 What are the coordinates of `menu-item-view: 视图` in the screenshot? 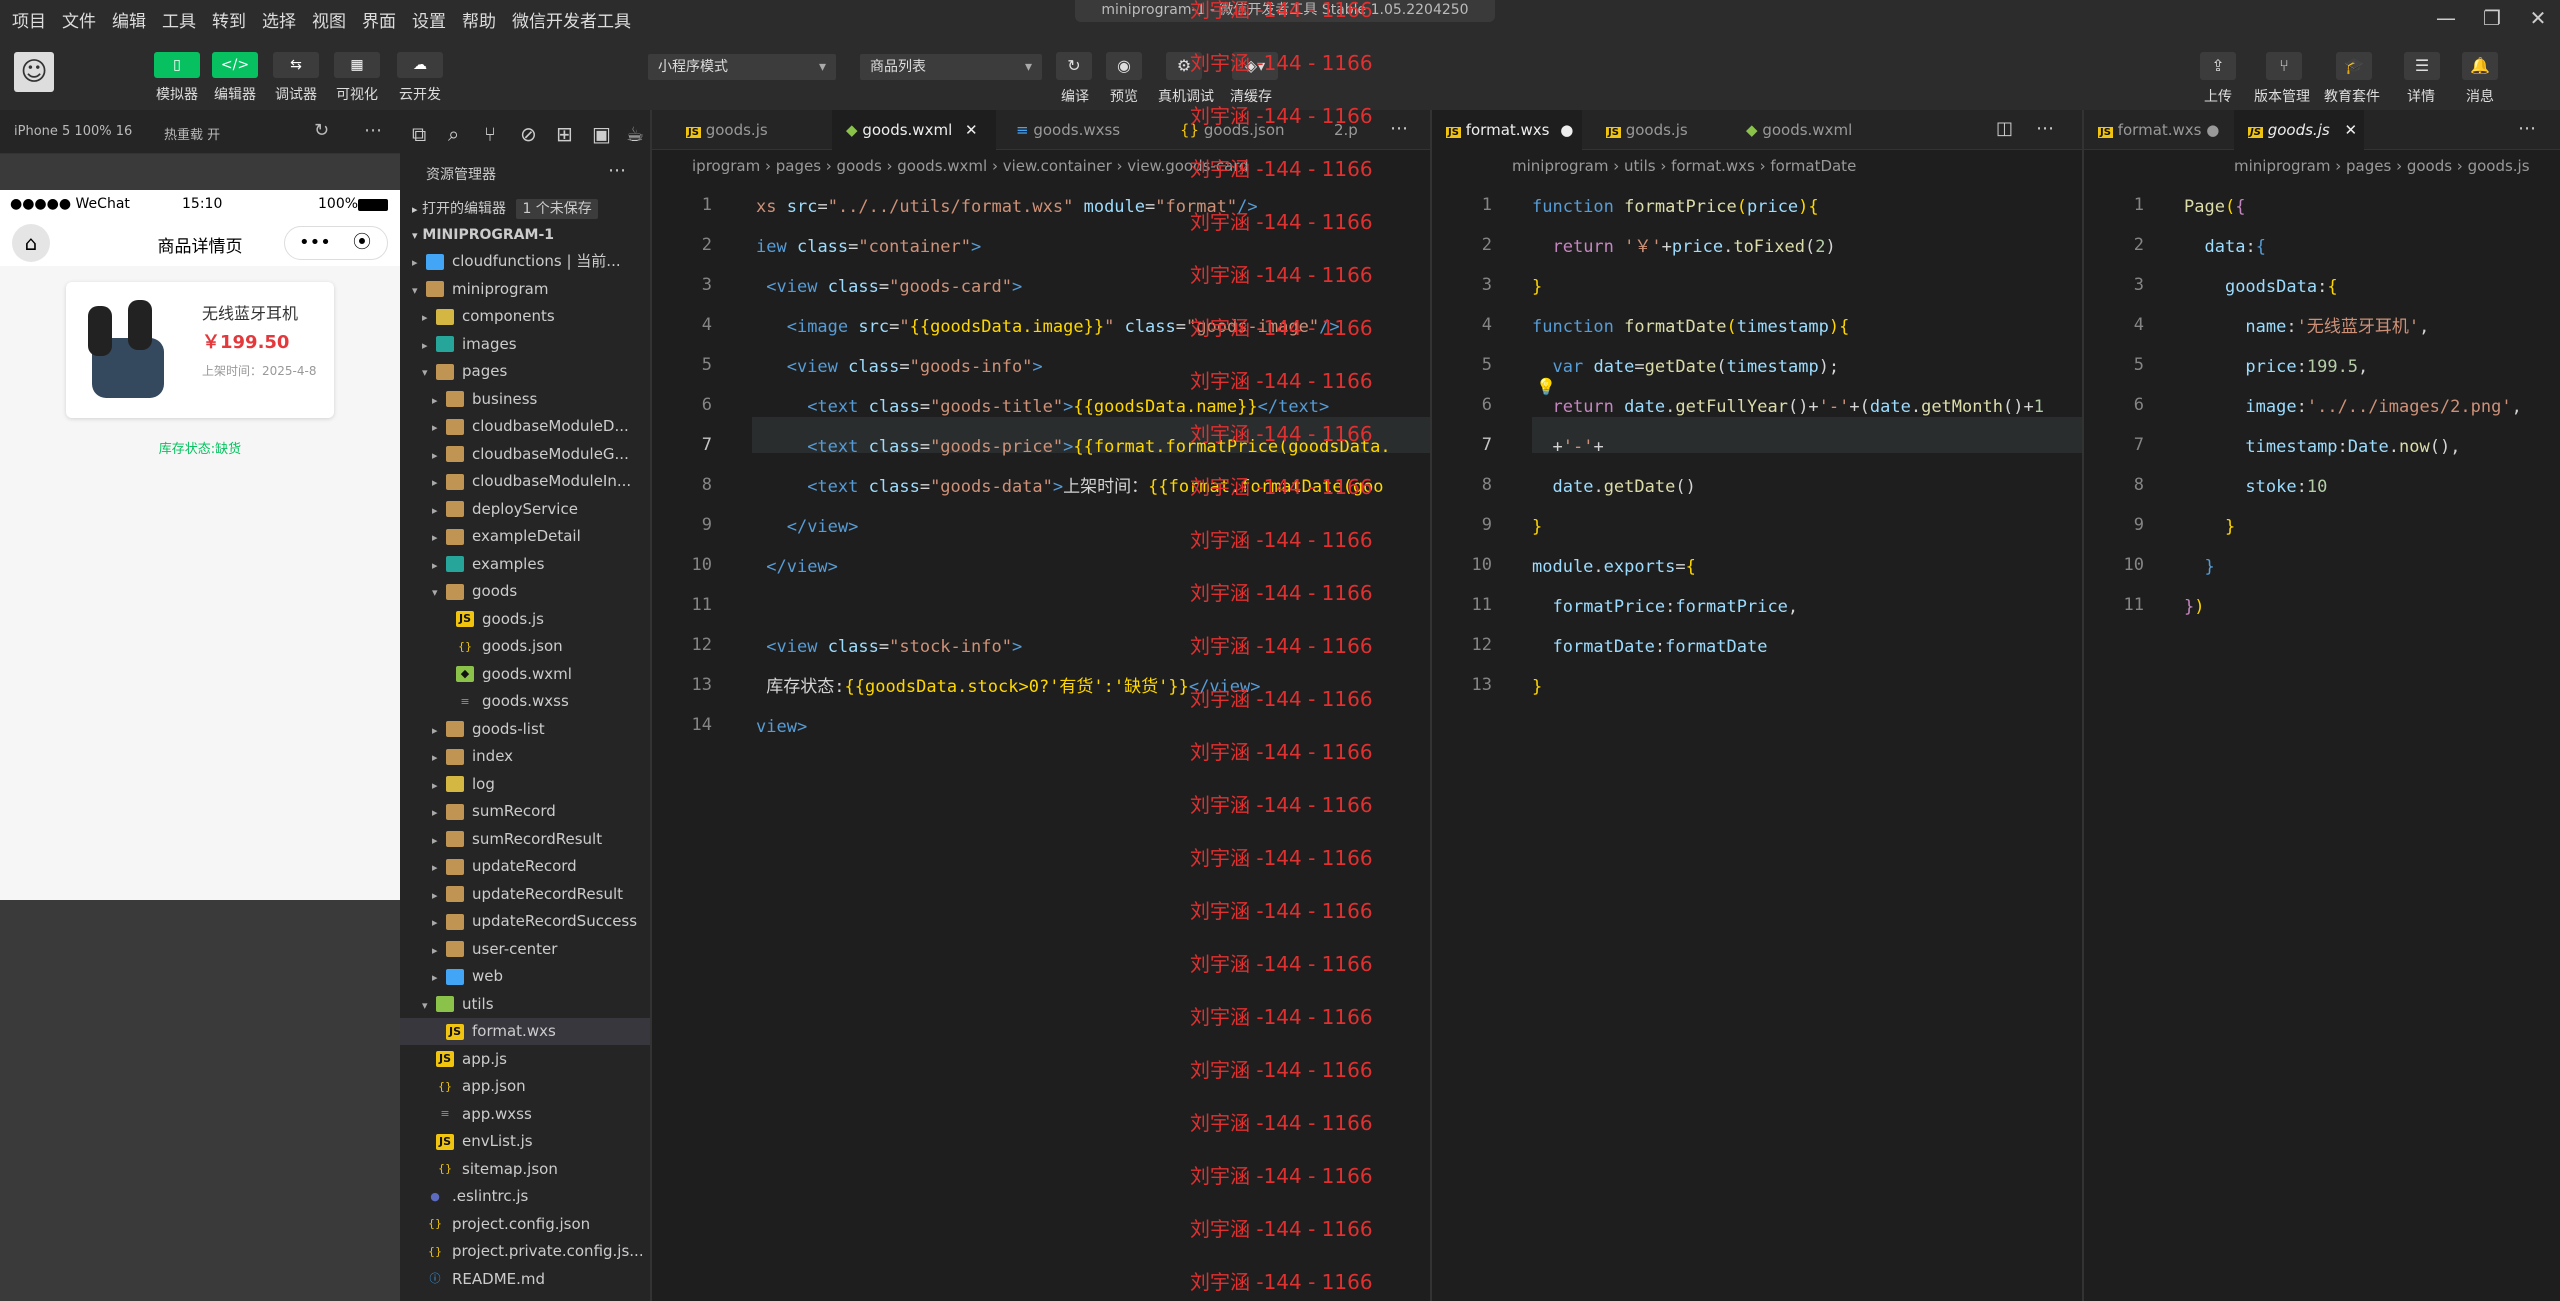 It's located at (329, 19).